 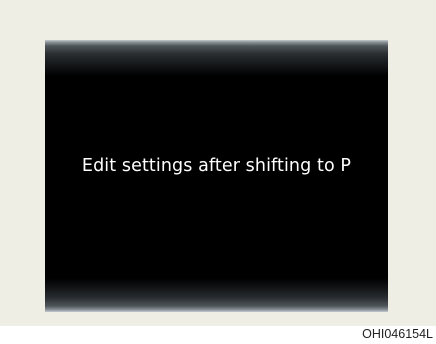 I want to click on figure-code-label: OHI046154L, so click(x=397, y=334).